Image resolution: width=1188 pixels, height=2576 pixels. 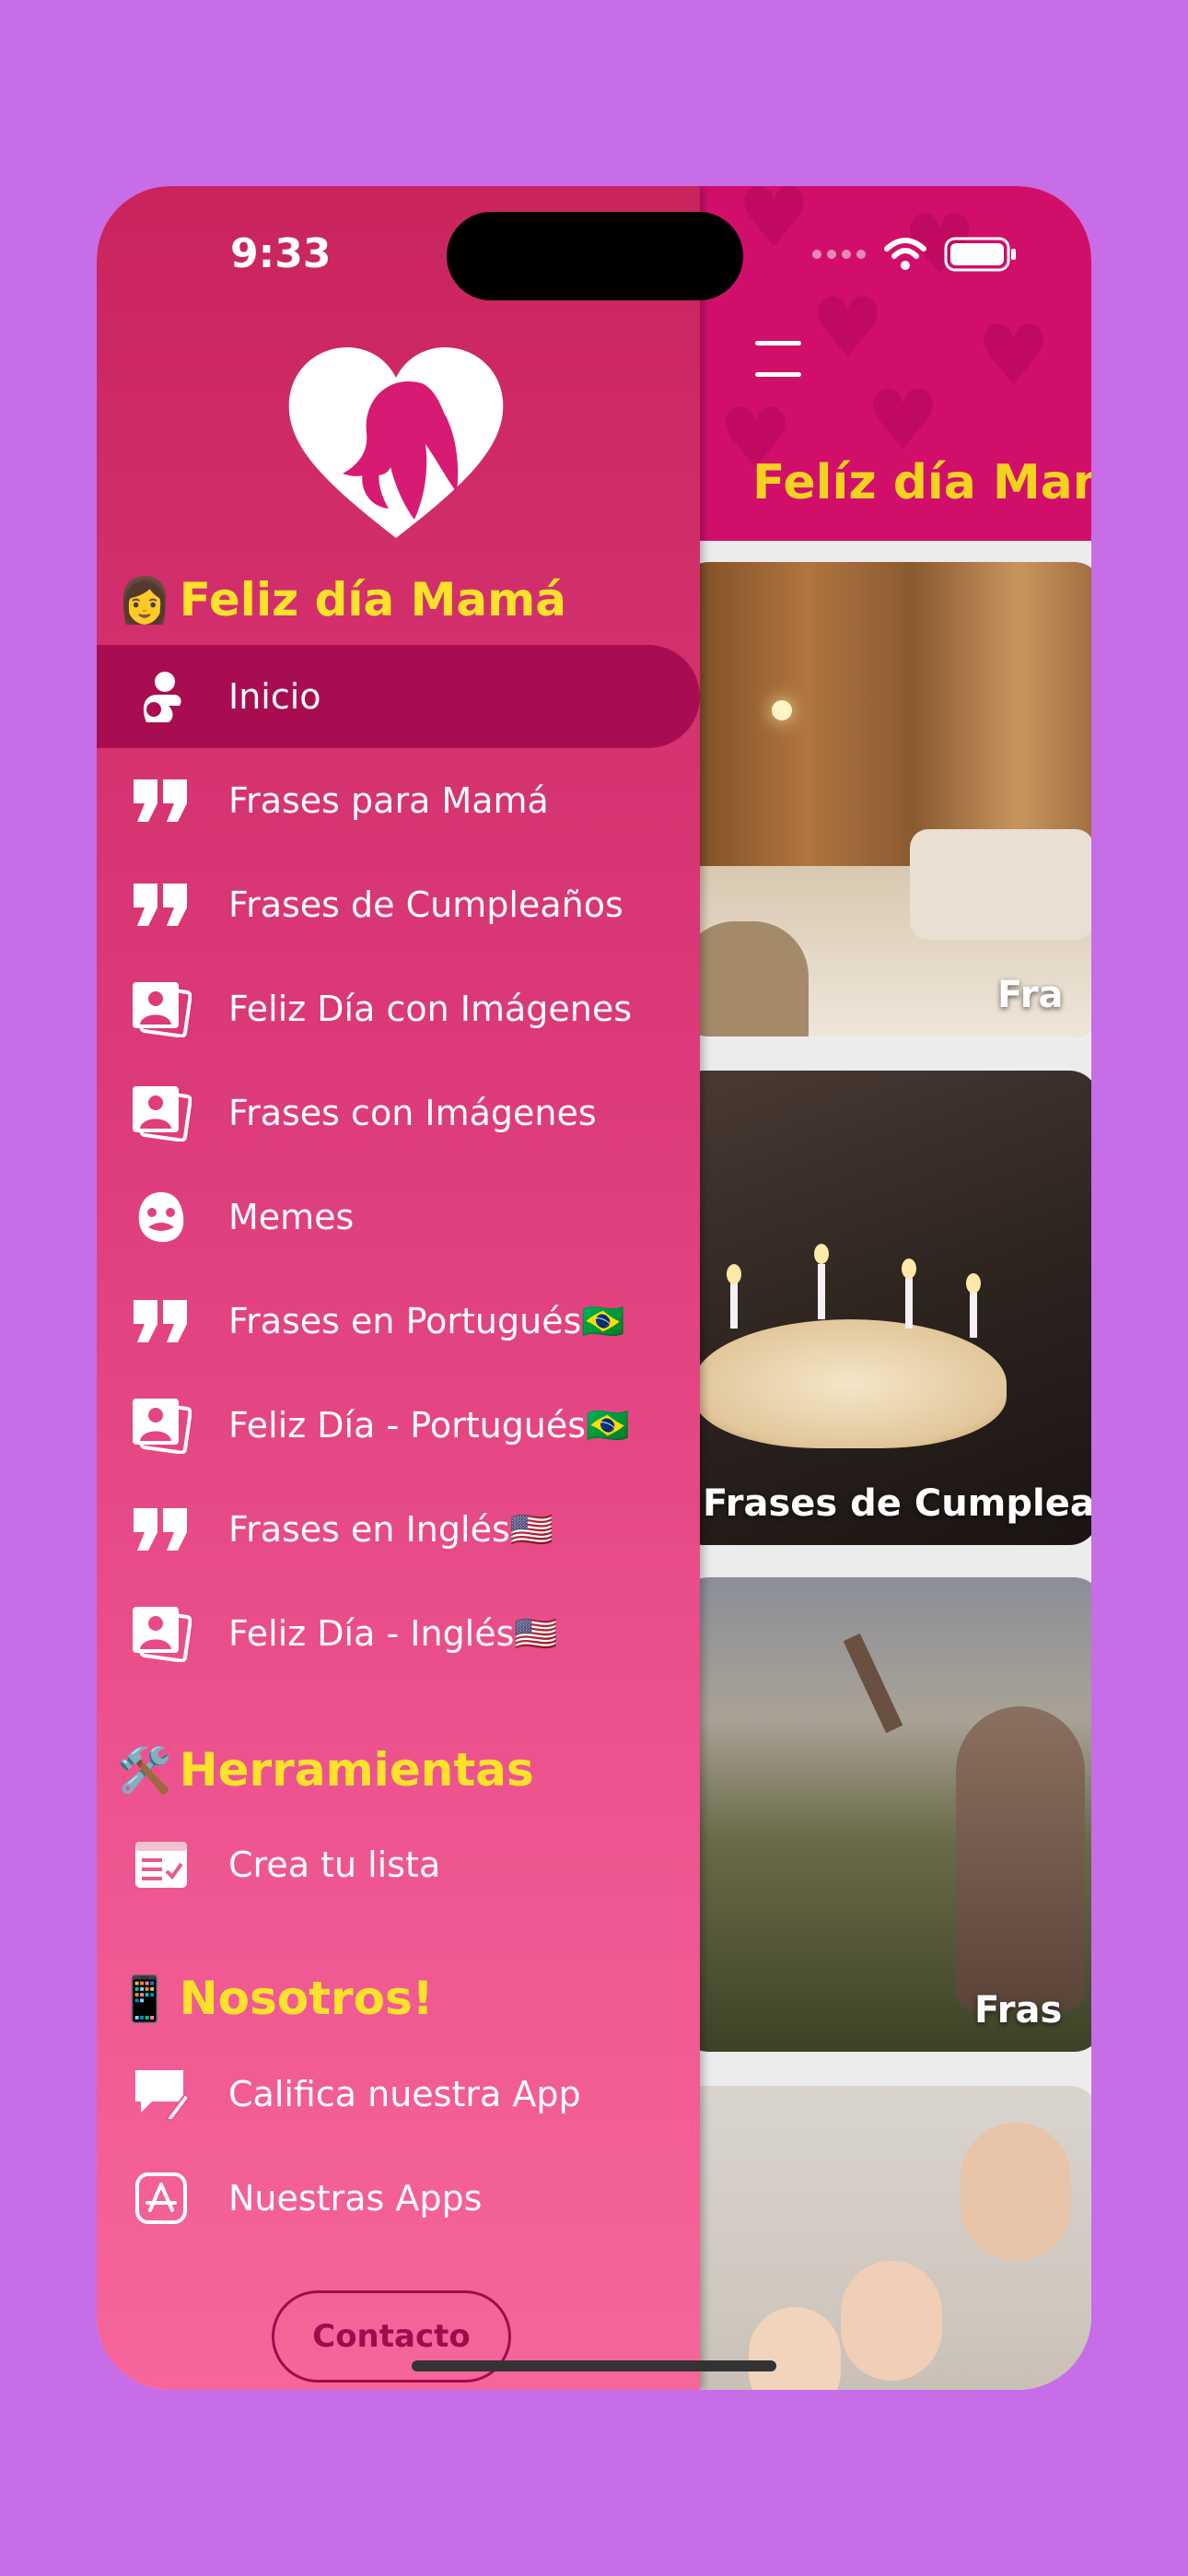 What do you see at coordinates (883, 2238) in the screenshot?
I see `category-card` at bounding box center [883, 2238].